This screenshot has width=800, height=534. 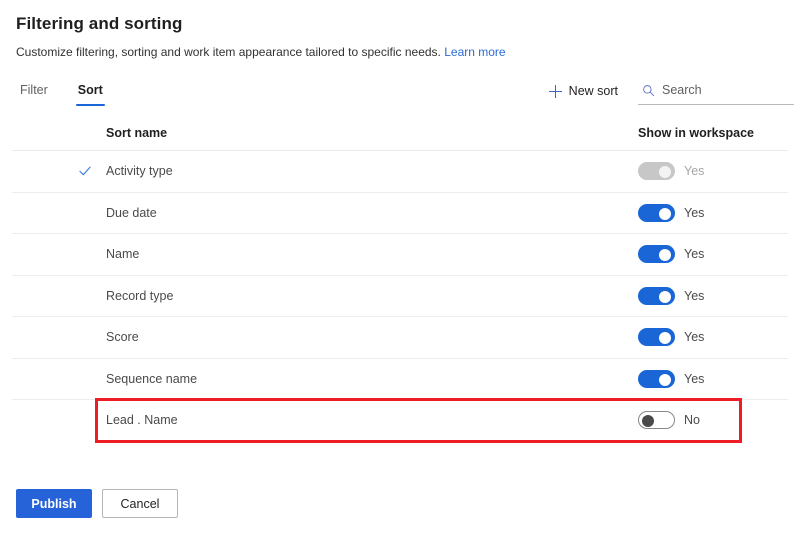 What do you see at coordinates (60, 92) in the screenshot?
I see `tab-list: Filter Sort` at bounding box center [60, 92].